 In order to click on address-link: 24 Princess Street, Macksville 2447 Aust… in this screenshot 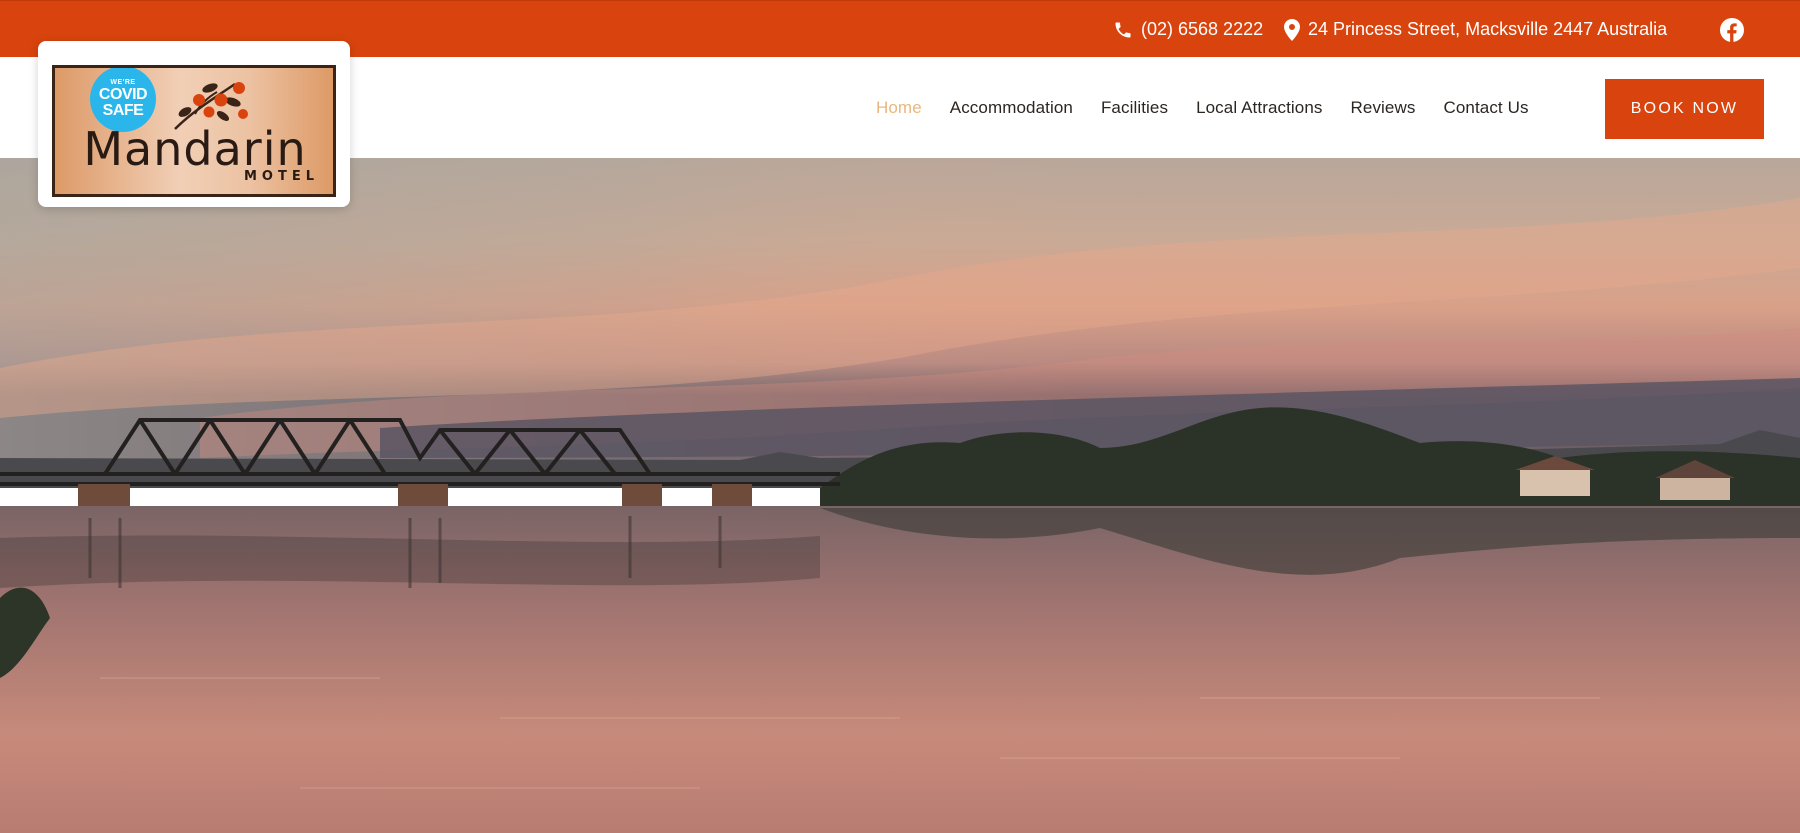, I will do `click(1475, 29)`.